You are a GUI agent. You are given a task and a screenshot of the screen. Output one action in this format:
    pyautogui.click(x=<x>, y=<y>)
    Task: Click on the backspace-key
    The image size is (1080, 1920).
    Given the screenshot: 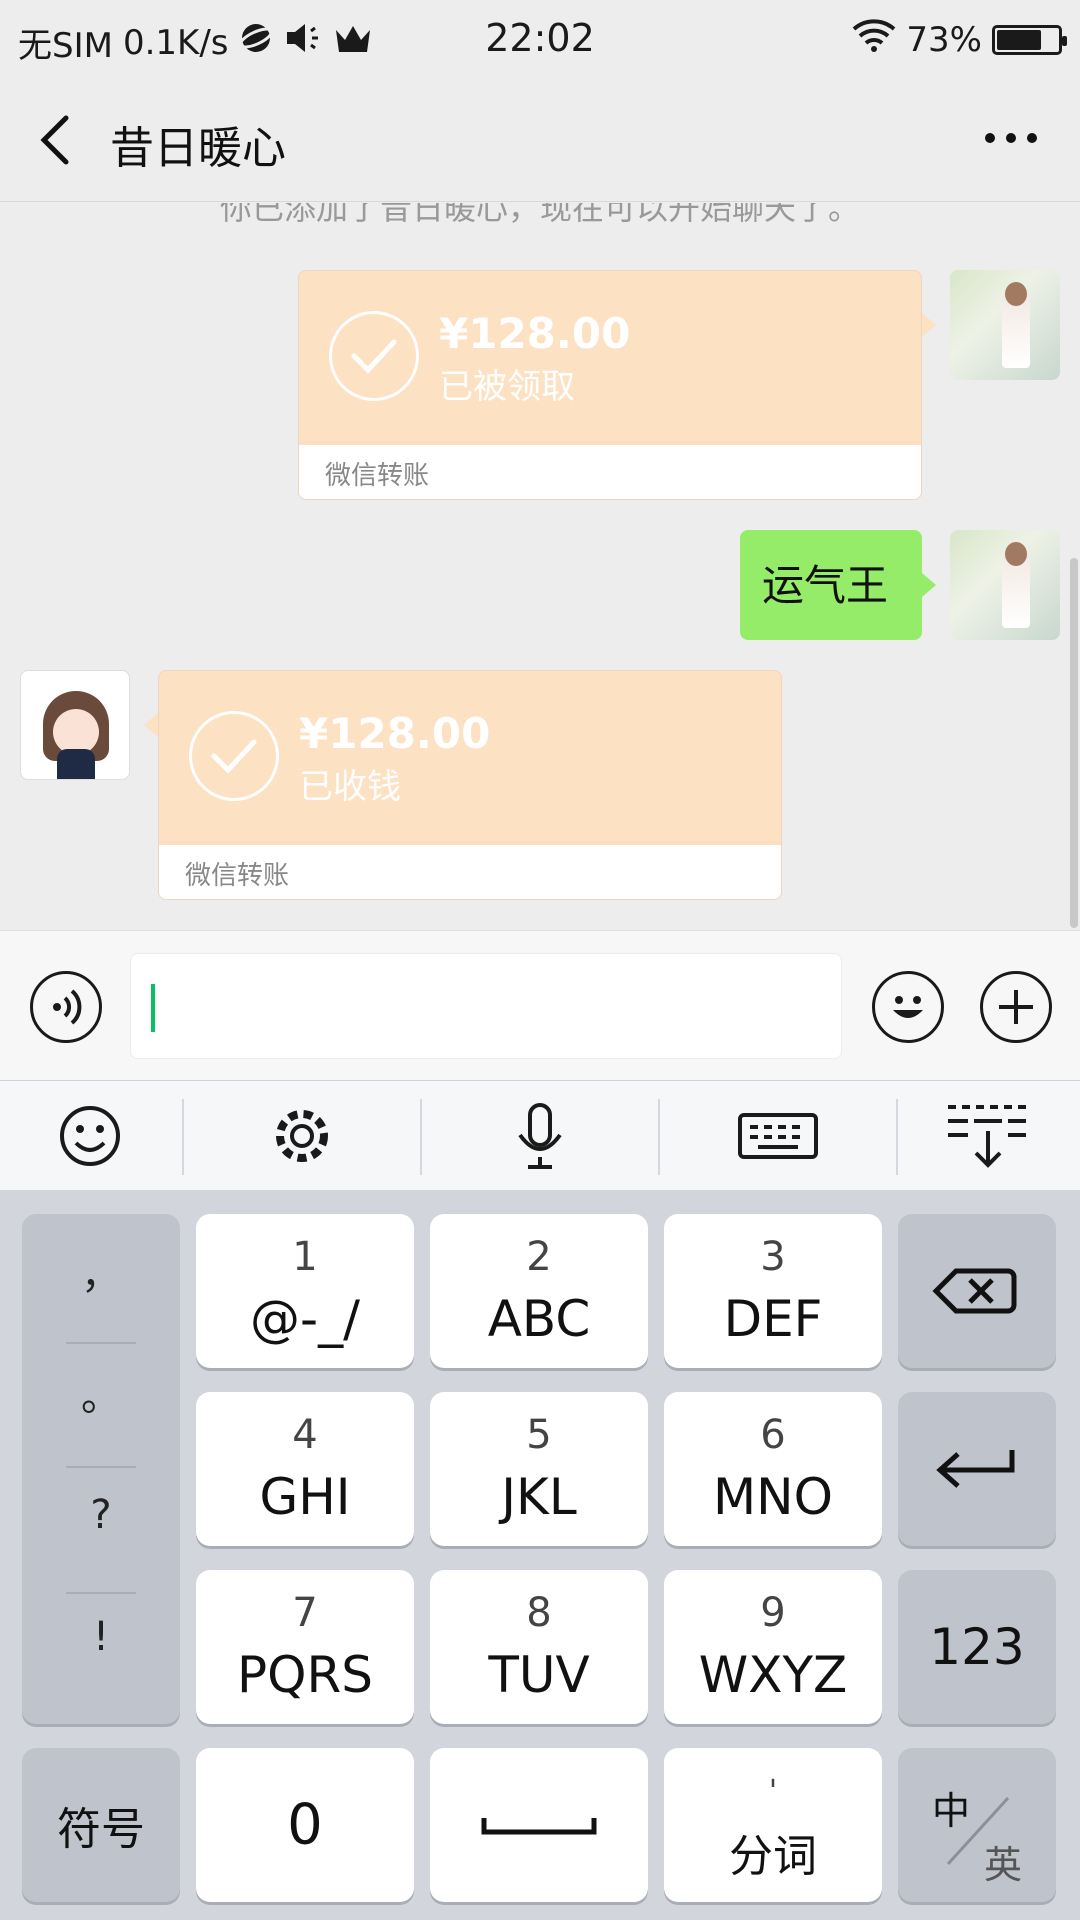 What is the action you would take?
    pyautogui.click(x=977, y=1291)
    